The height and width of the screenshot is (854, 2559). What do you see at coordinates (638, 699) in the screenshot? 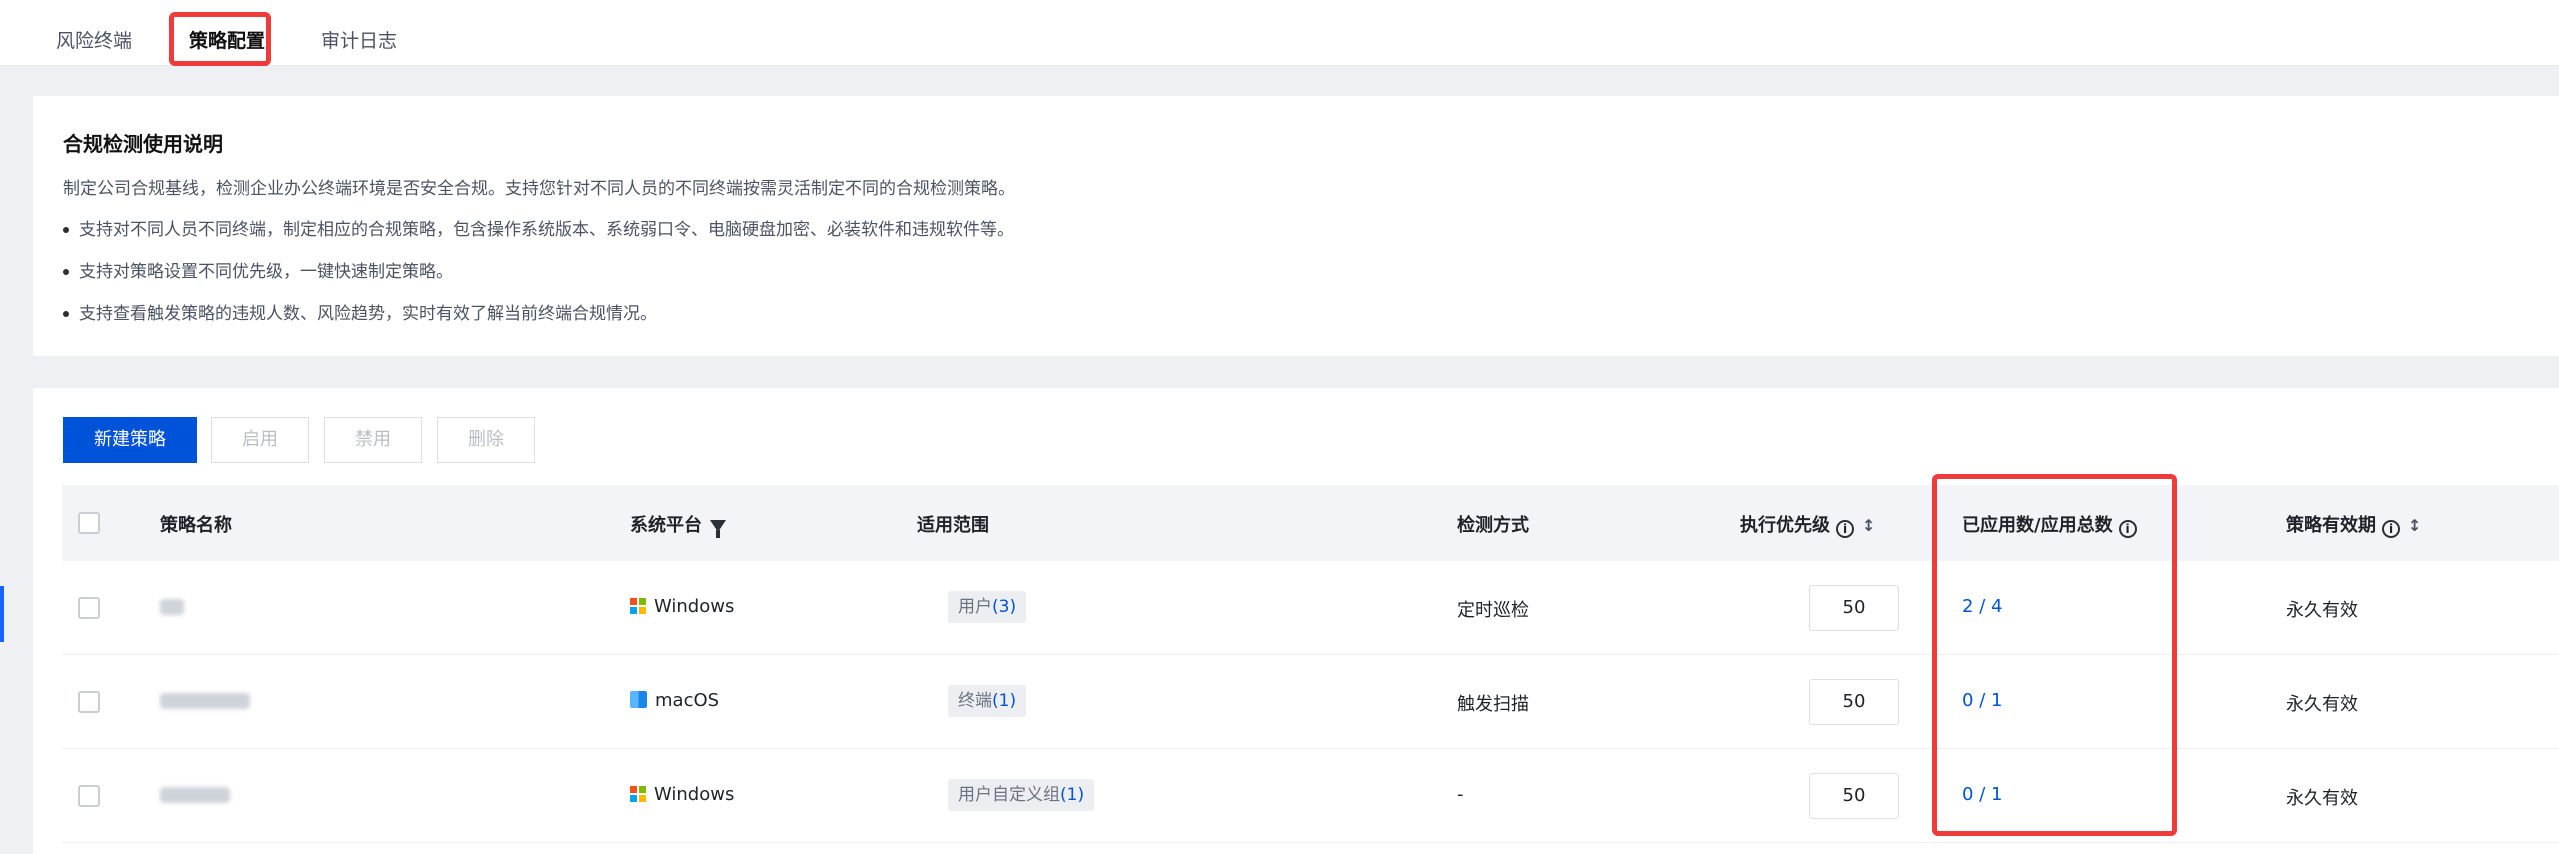
I see `macos-icon` at bounding box center [638, 699].